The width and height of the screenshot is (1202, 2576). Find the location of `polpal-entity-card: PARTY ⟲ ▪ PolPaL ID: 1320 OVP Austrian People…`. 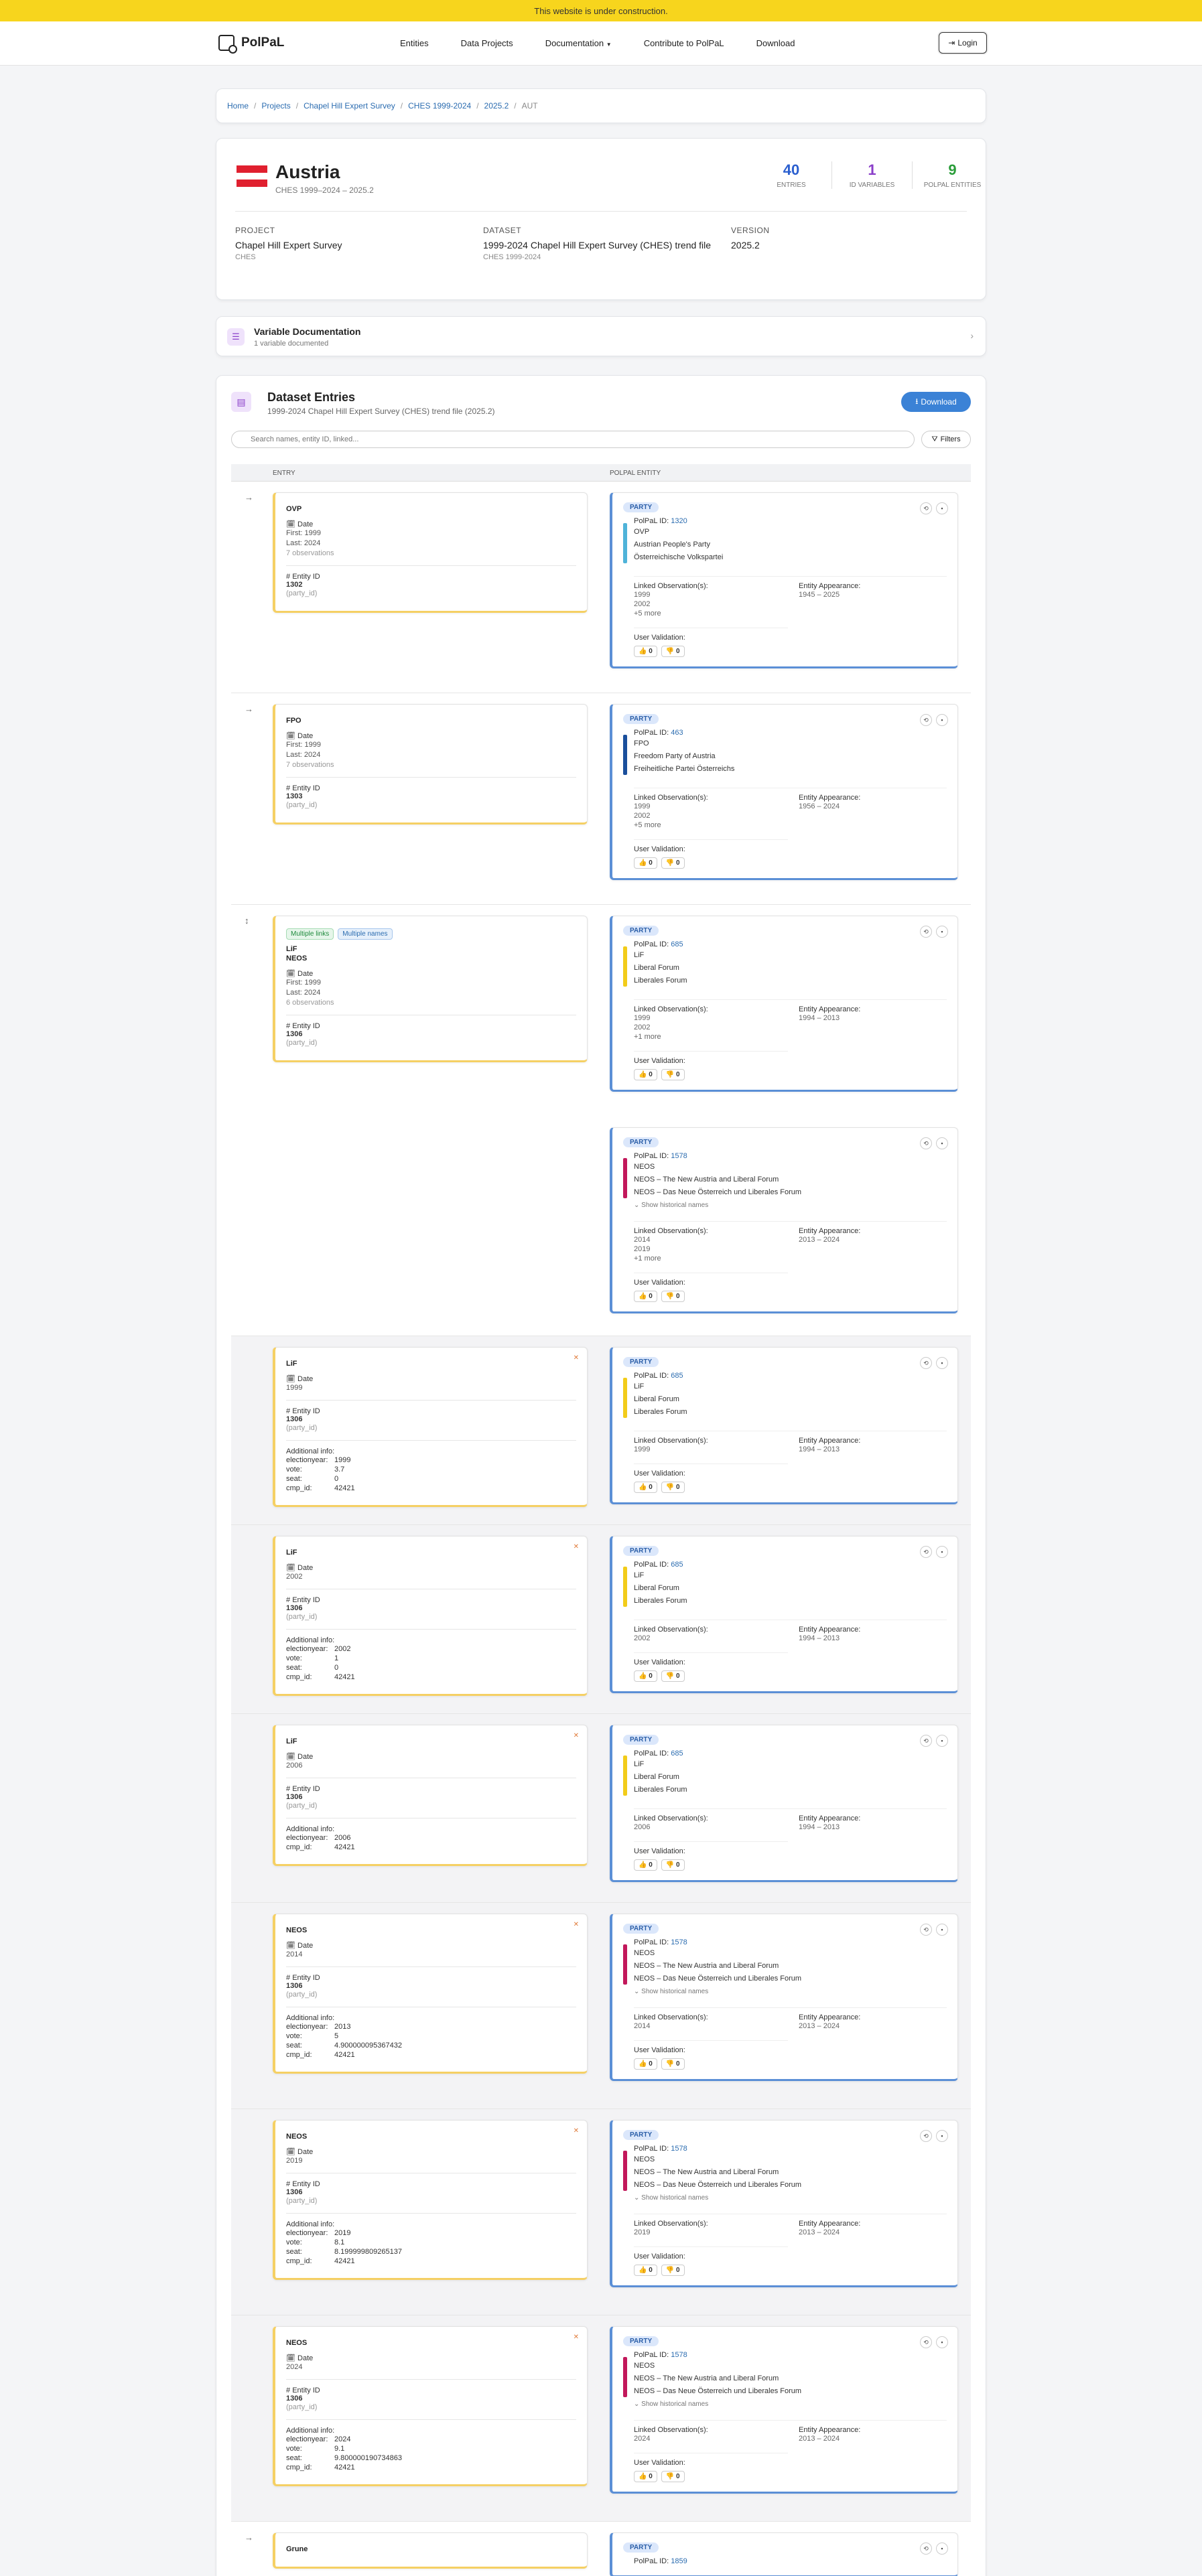

polpal-entity-card: PARTY ⟲ ▪ PolPaL ID: 1320 OVP Austrian People… is located at coordinates (784, 580).